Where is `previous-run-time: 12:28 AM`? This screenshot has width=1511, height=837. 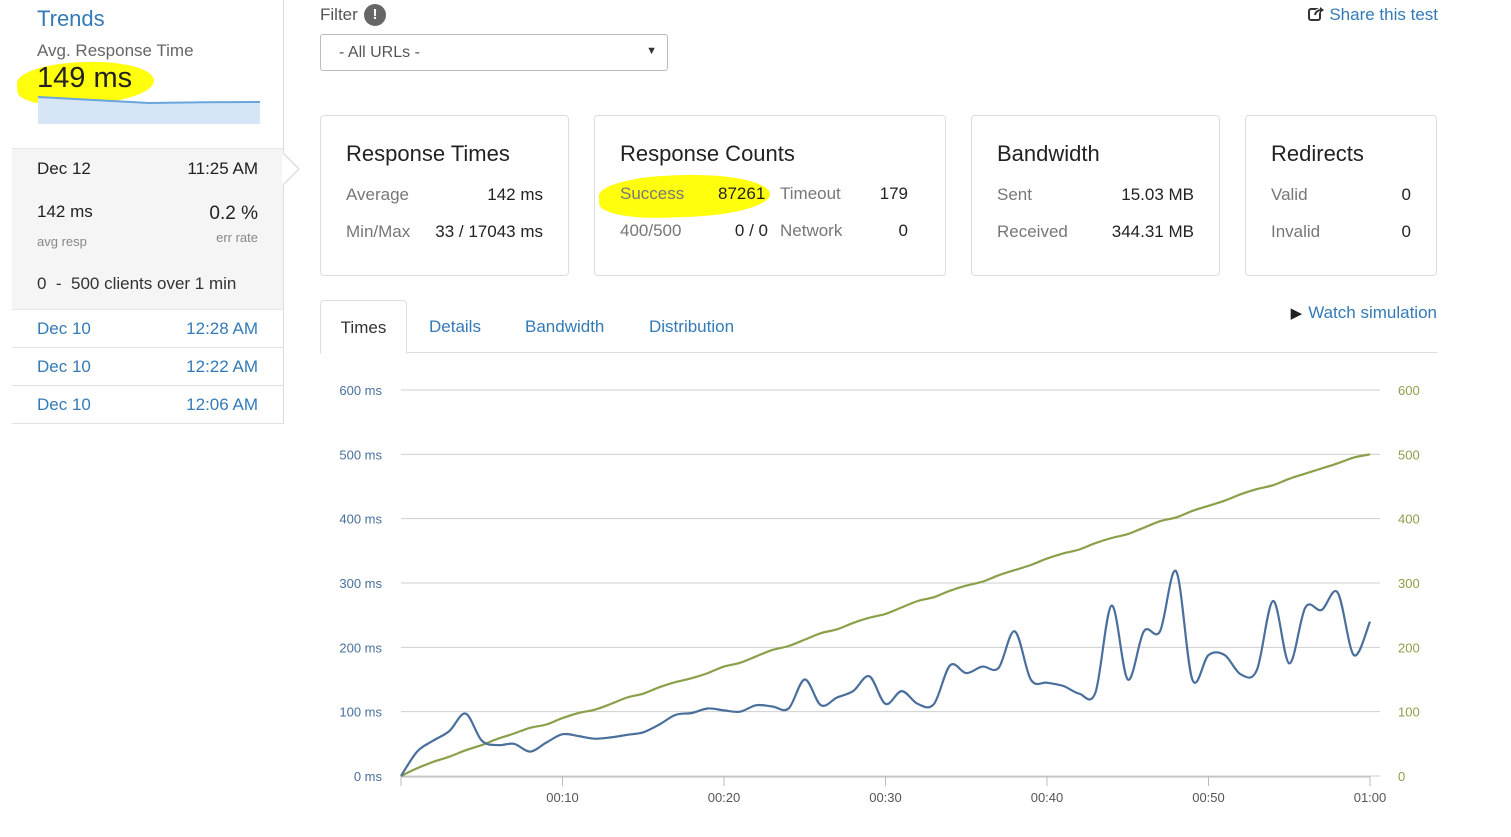 previous-run-time: 12:28 AM is located at coordinates (222, 329).